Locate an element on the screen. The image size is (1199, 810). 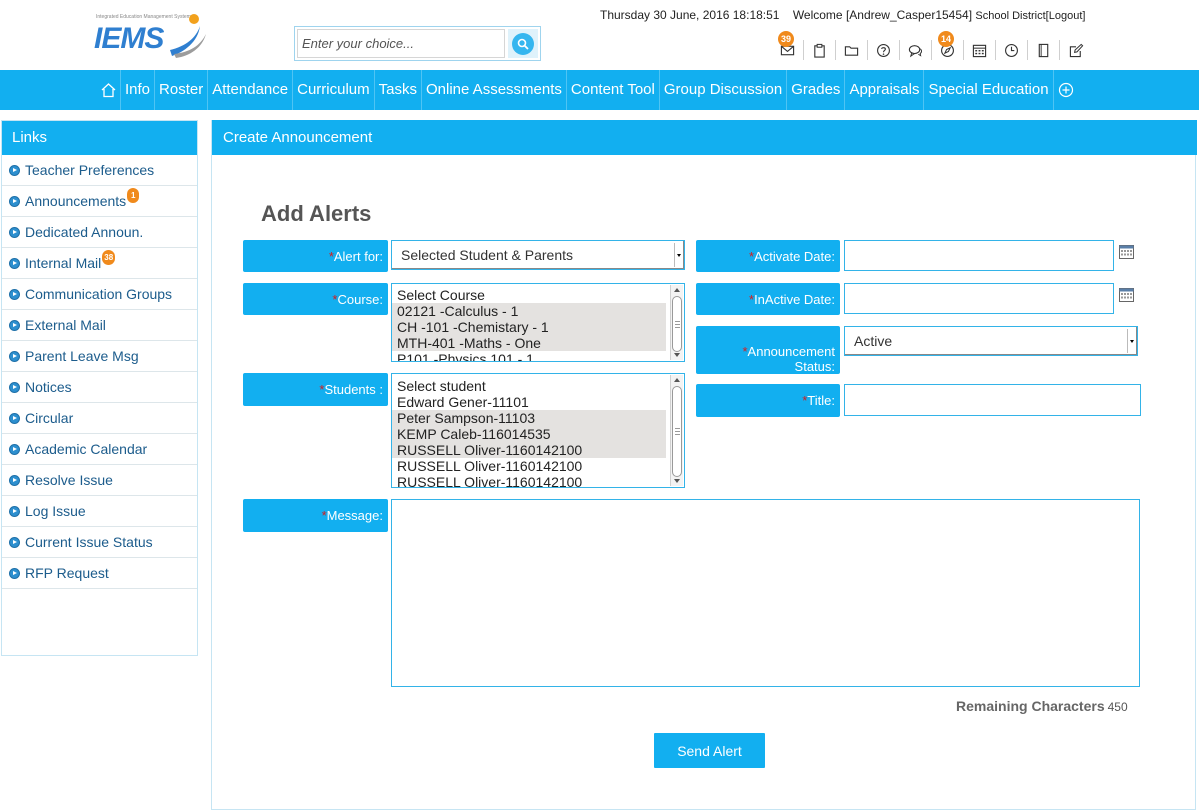
header-icon-toolbar: 39 14 is located at coordinates (932, 45).